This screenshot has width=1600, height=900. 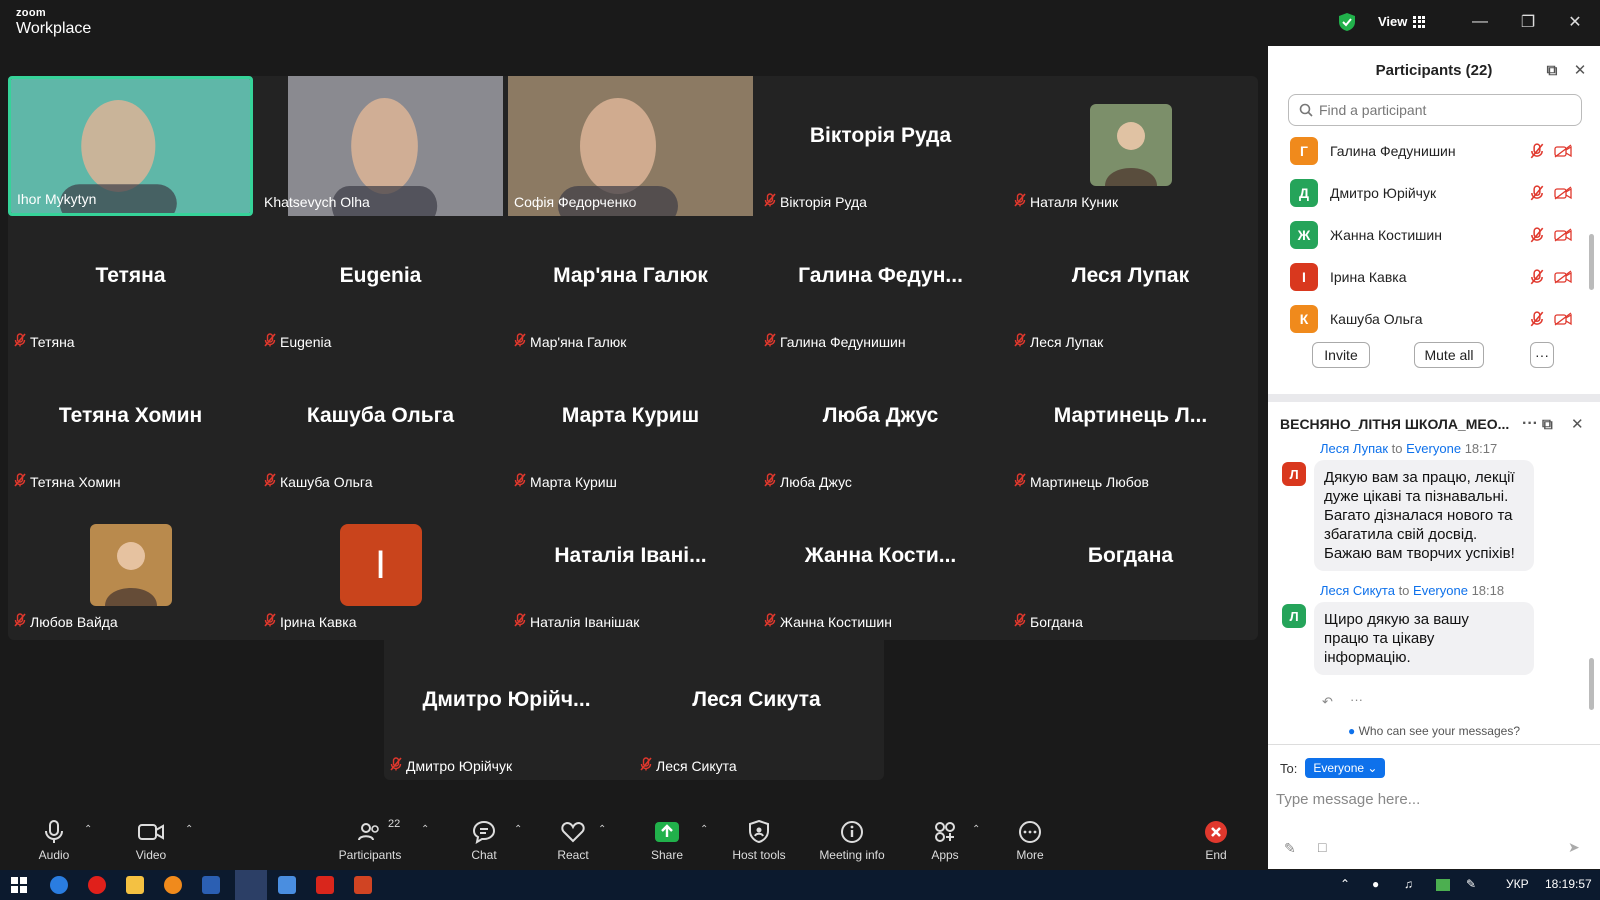 What do you see at coordinates (130, 566) in the screenshot?
I see `participant-tile: Любов Вайда` at bounding box center [130, 566].